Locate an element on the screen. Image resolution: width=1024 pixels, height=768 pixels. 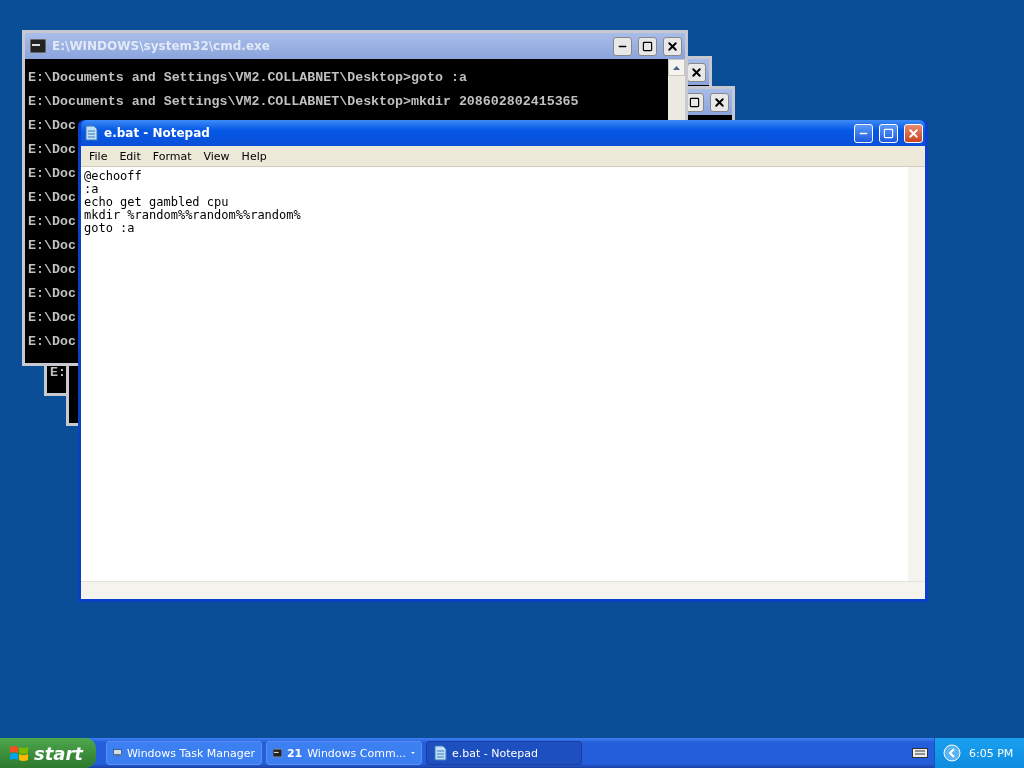
text-line: echo get gambled cpu is located at coordinates (156, 202).